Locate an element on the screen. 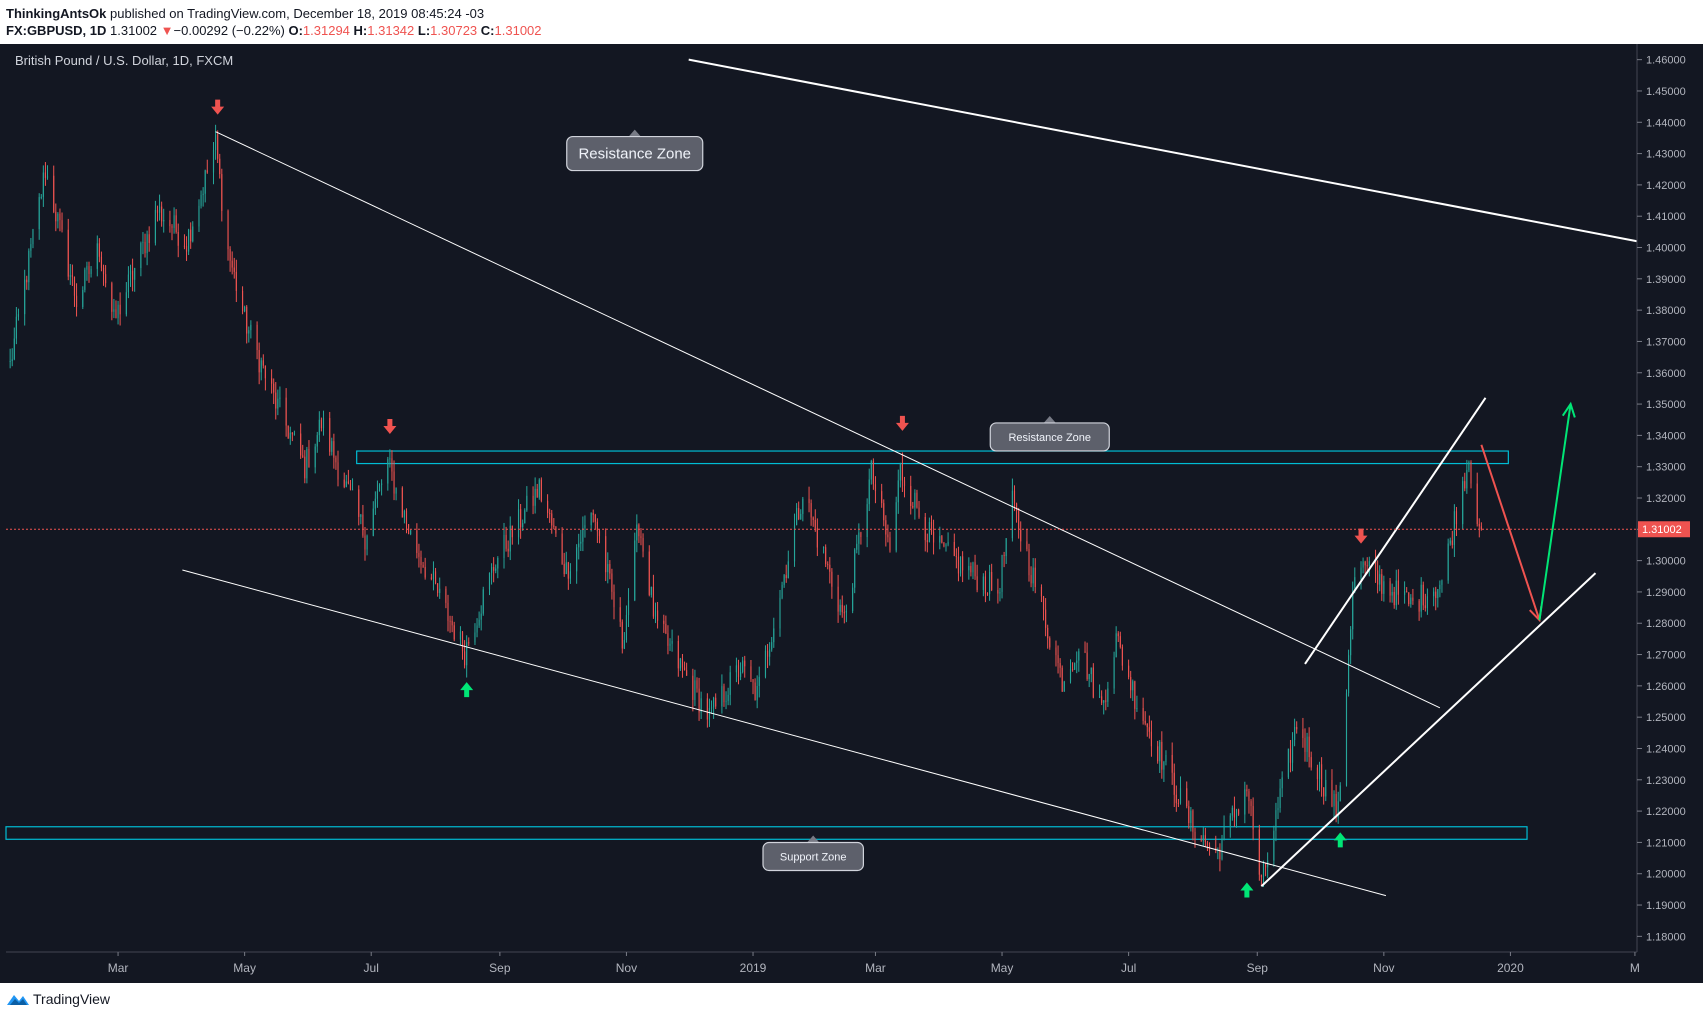 The image size is (1703, 1015). time-tick-label: Jul is located at coordinates (371, 968).